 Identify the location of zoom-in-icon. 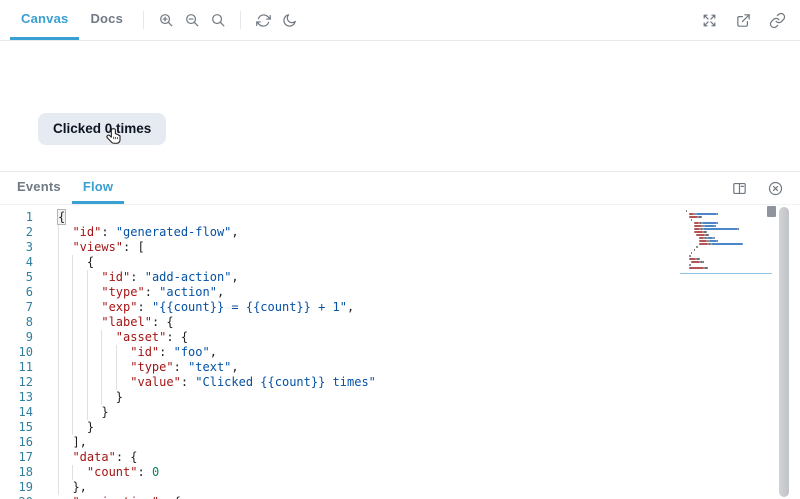
(165, 19).